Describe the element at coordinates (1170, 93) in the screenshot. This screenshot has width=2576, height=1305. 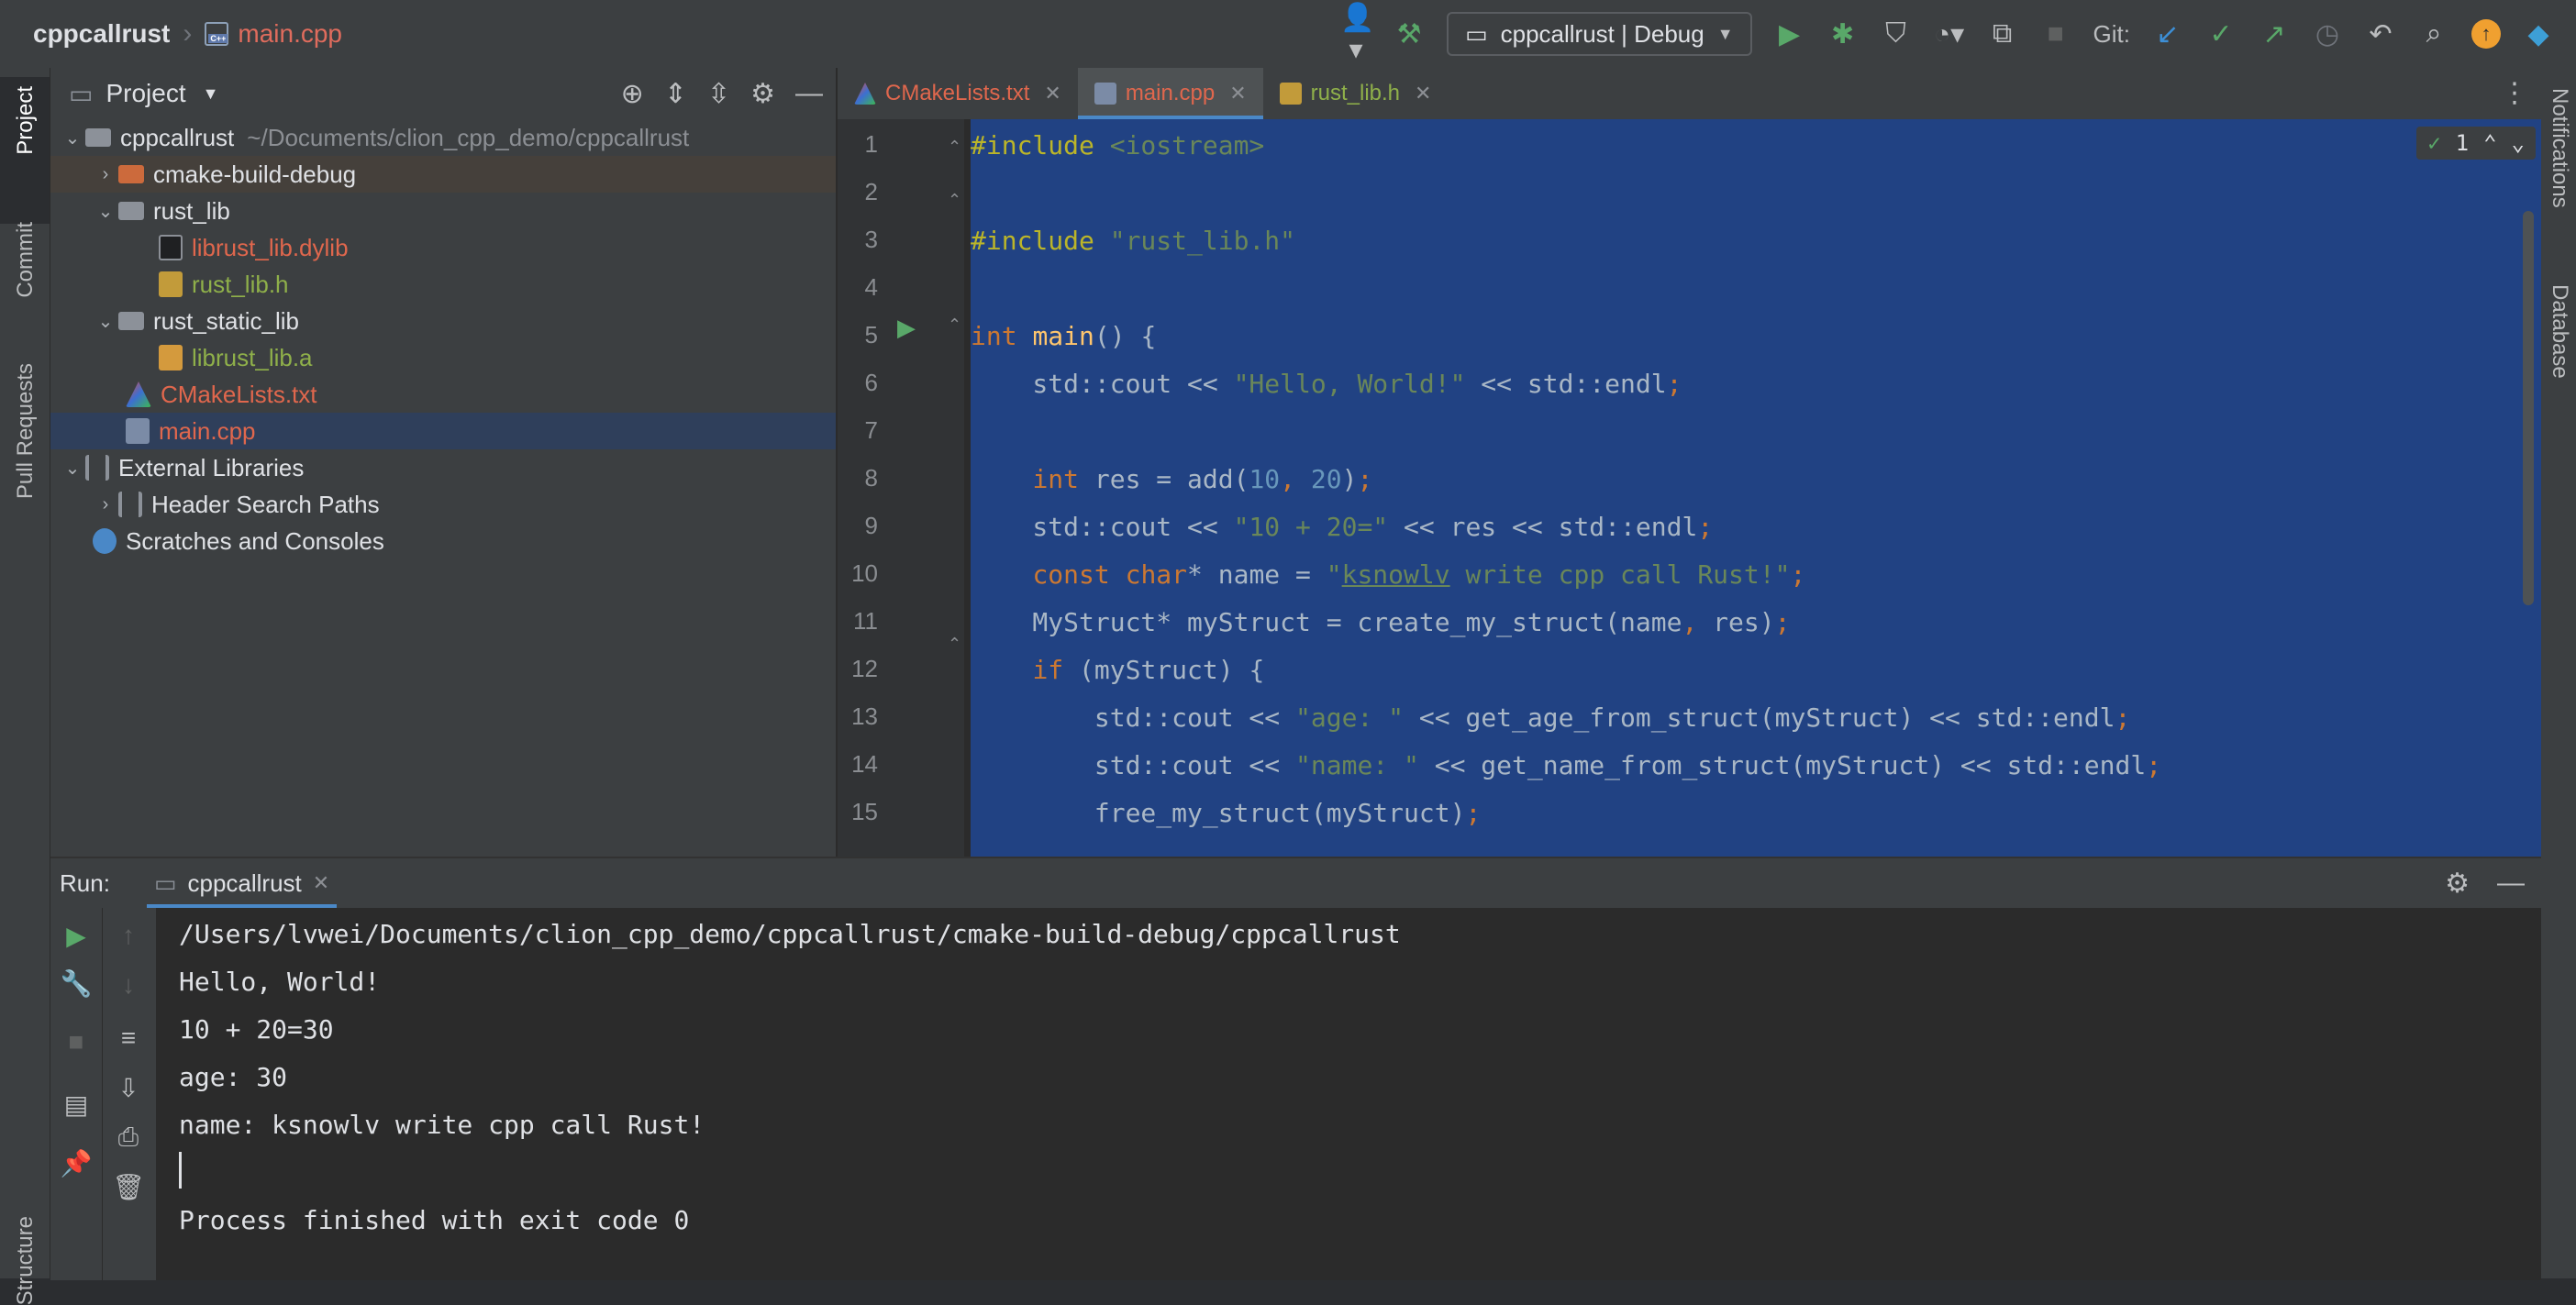
I see `tab-main-cpp: main.cpp ✕` at that location.